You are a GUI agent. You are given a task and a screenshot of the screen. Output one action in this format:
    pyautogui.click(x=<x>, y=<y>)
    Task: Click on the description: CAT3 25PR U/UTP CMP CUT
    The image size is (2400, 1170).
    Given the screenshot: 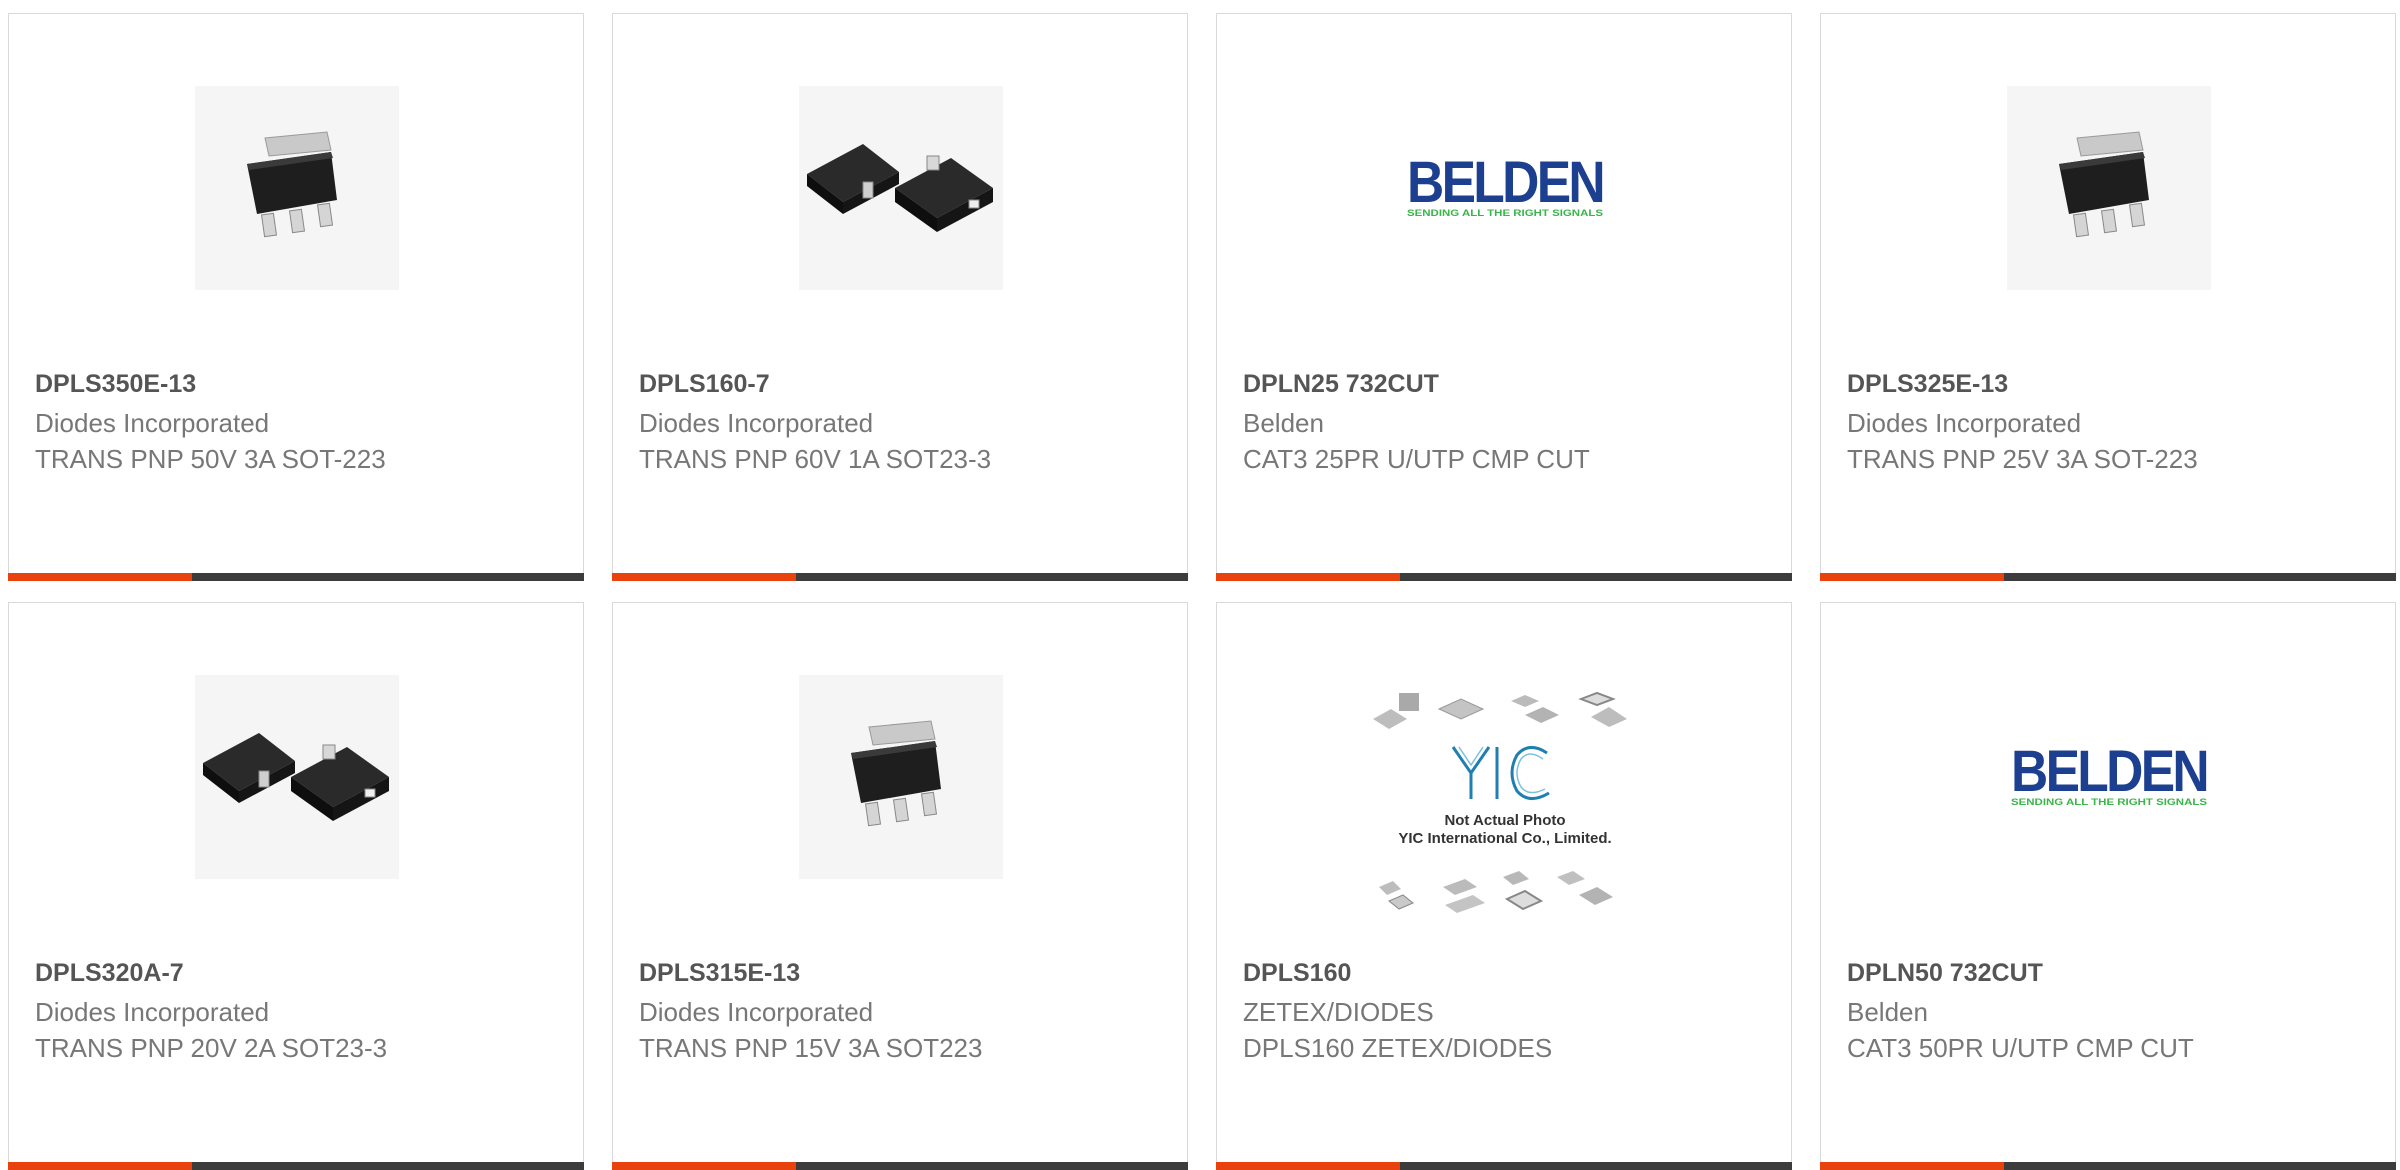 What is the action you would take?
    pyautogui.click(x=1416, y=459)
    